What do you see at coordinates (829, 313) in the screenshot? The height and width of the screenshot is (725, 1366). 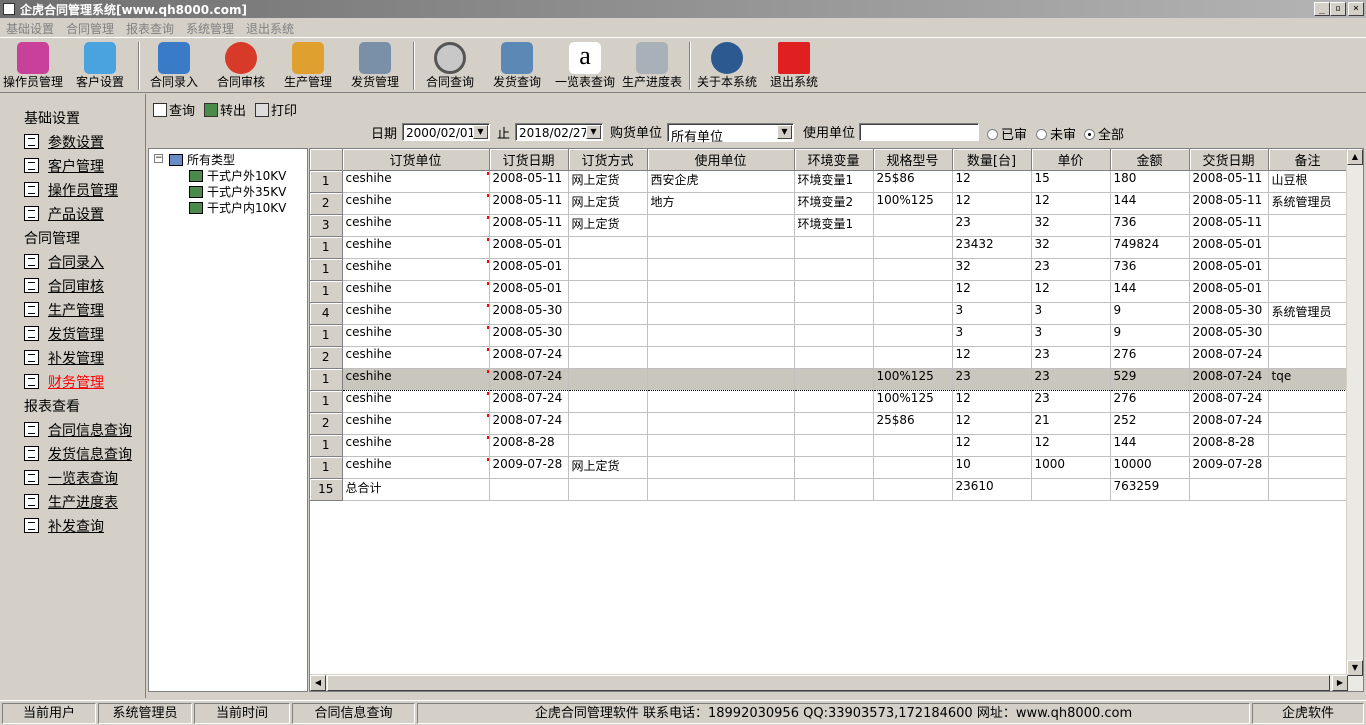 I see `table-row: 4 ceshihe 2008-05-30 3 3 9 2008-05-30 系统管理员` at bounding box center [829, 313].